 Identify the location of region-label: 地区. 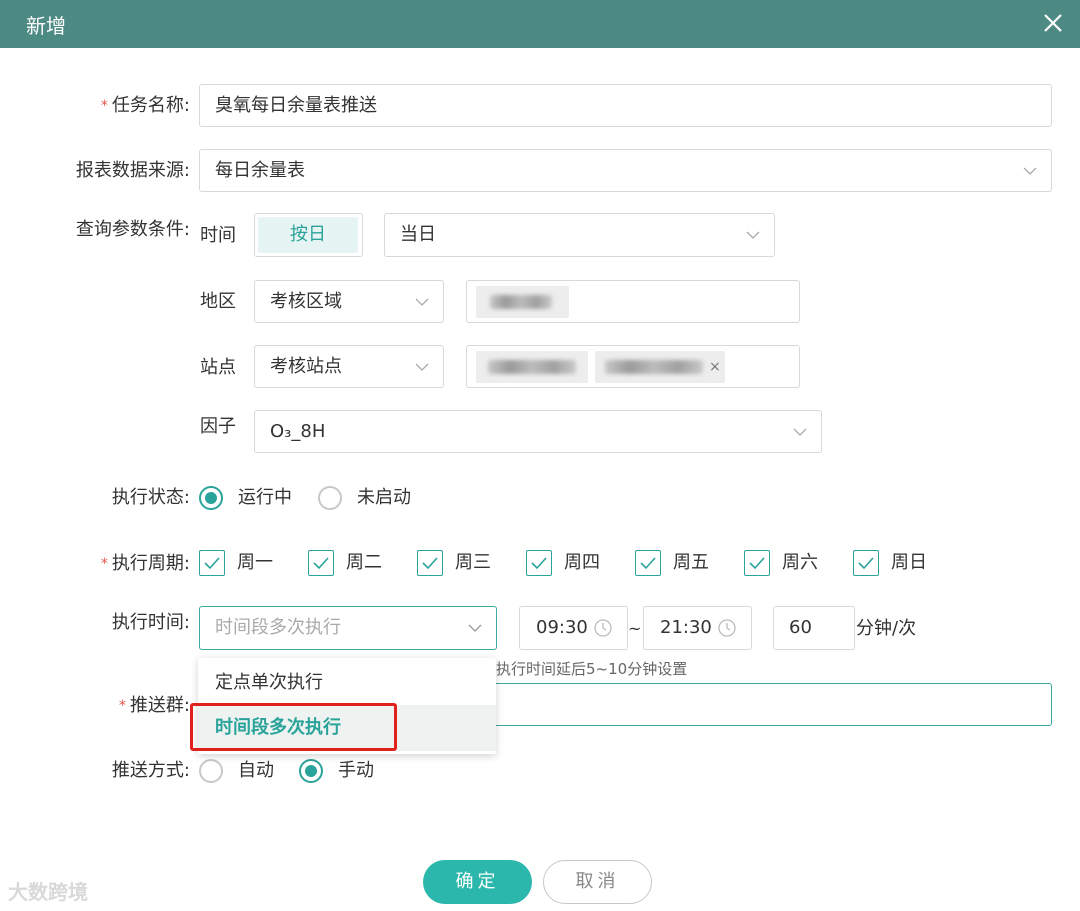
(218, 301).